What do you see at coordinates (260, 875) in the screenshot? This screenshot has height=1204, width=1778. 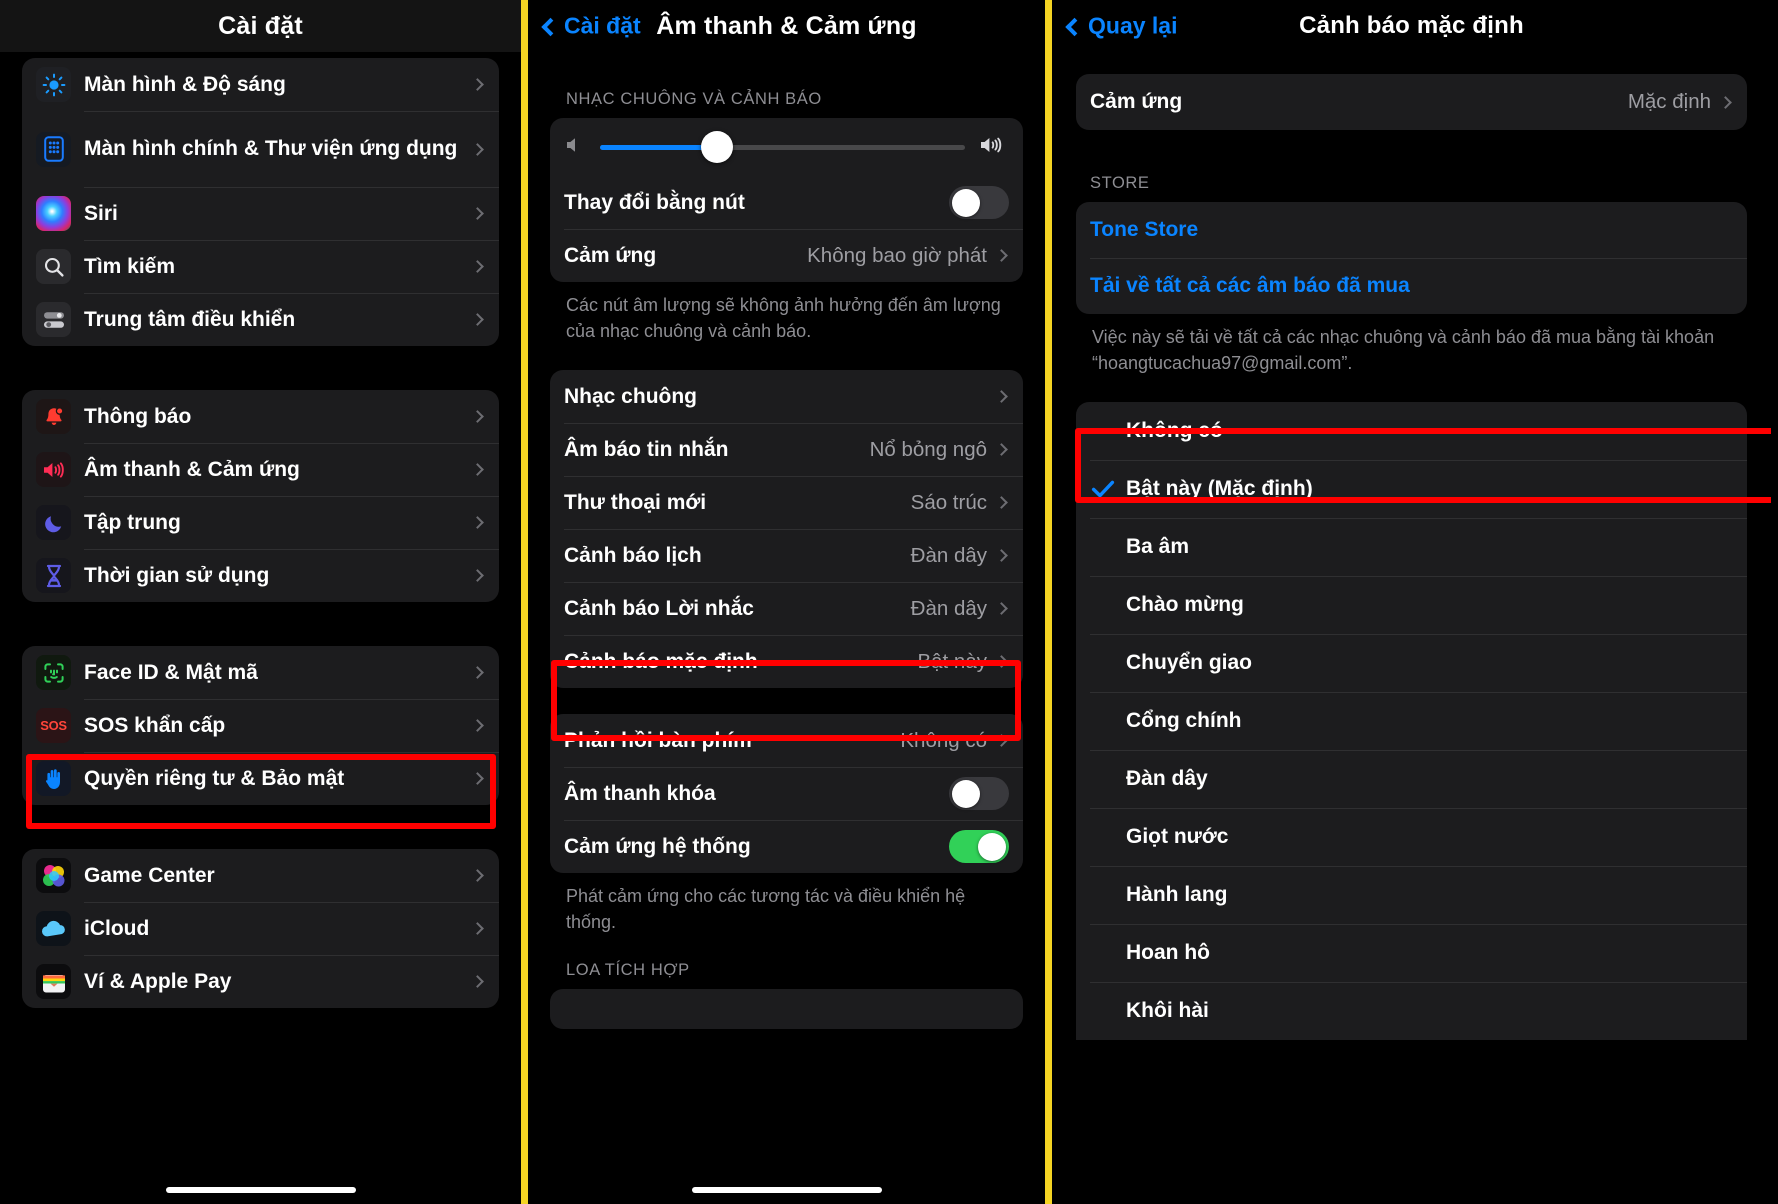 I see `sidebar-item-game-center: Game Center` at bounding box center [260, 875].